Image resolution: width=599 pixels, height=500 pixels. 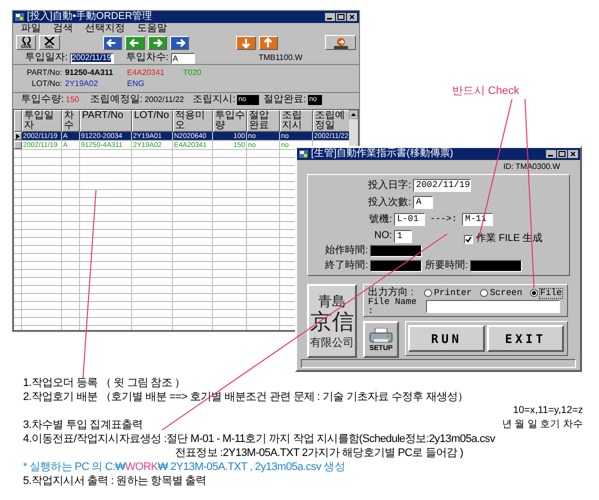 What do you see at coordinates (382, 154) in the screenshot?
I see `window-title: [生管]自動作業指示書(移動傳票)` at bounding box center [382, 154].